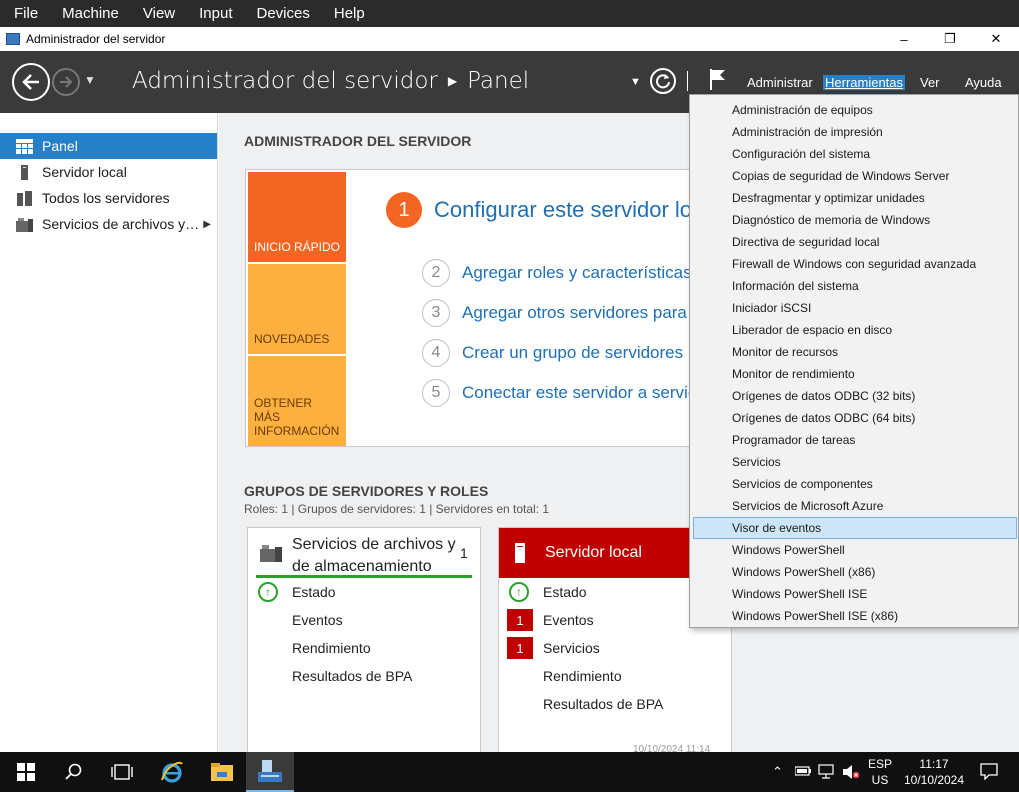  What do you see at coordinates (347, 13) in the screenshot?
I see `vbox-menu-help: Help` at bounding box center [347, 13].